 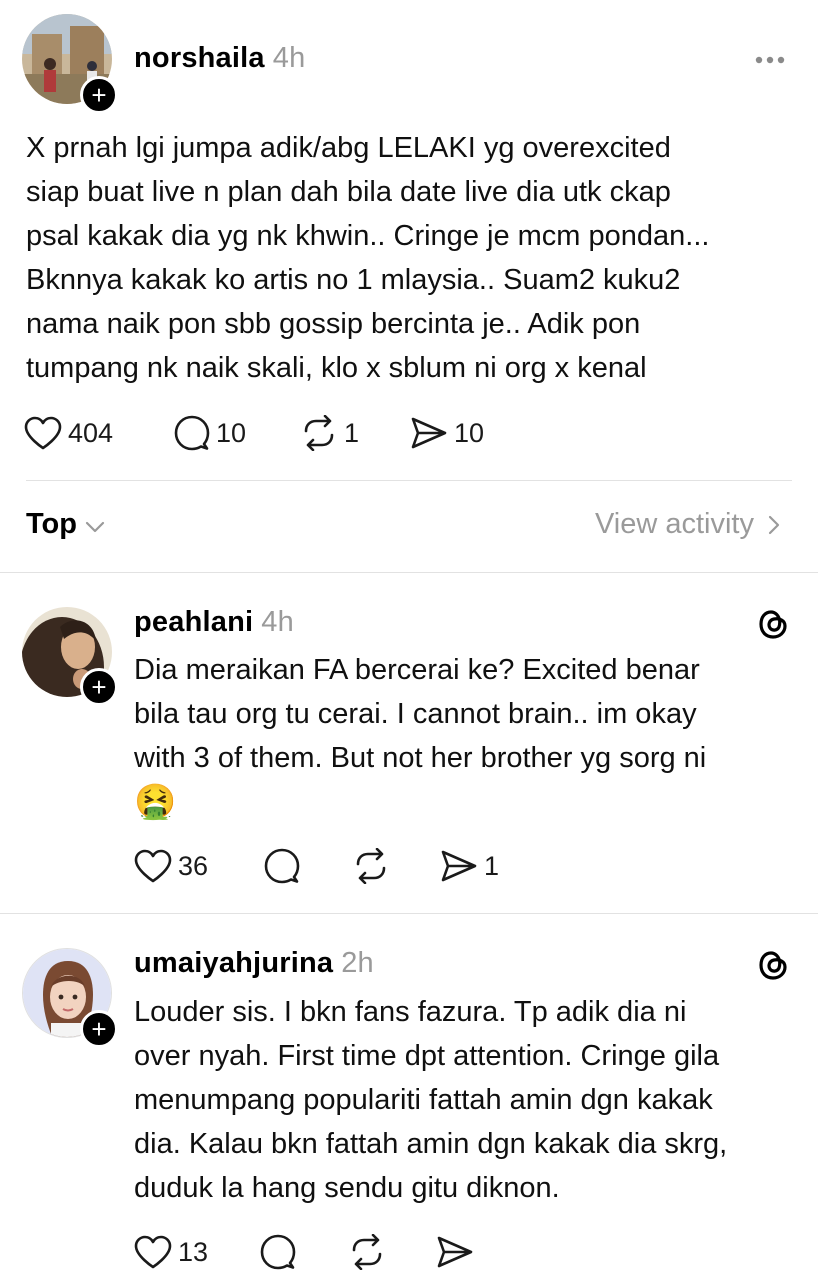 I want to click on reply-actions: 13, so click(x=315, y=1252).